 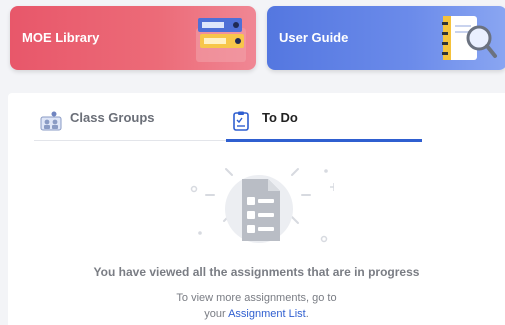 What do you see at coordinates (386, 38) in the screenshot?
I see `user-guide-card: User Guide` at bounding box center [386, 38].